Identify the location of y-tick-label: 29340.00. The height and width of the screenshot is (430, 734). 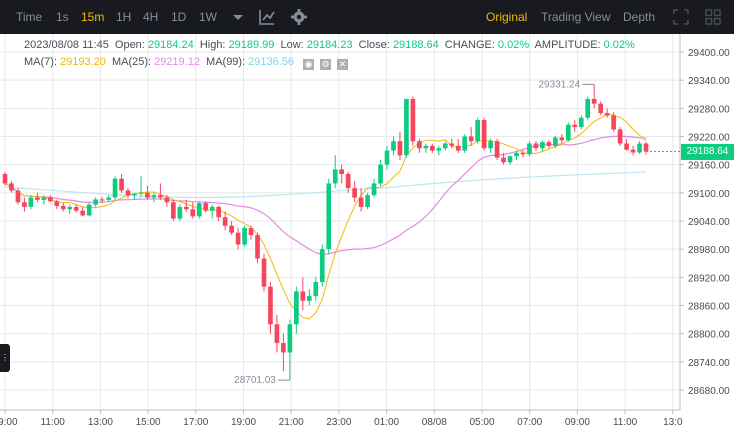
(709, 81).